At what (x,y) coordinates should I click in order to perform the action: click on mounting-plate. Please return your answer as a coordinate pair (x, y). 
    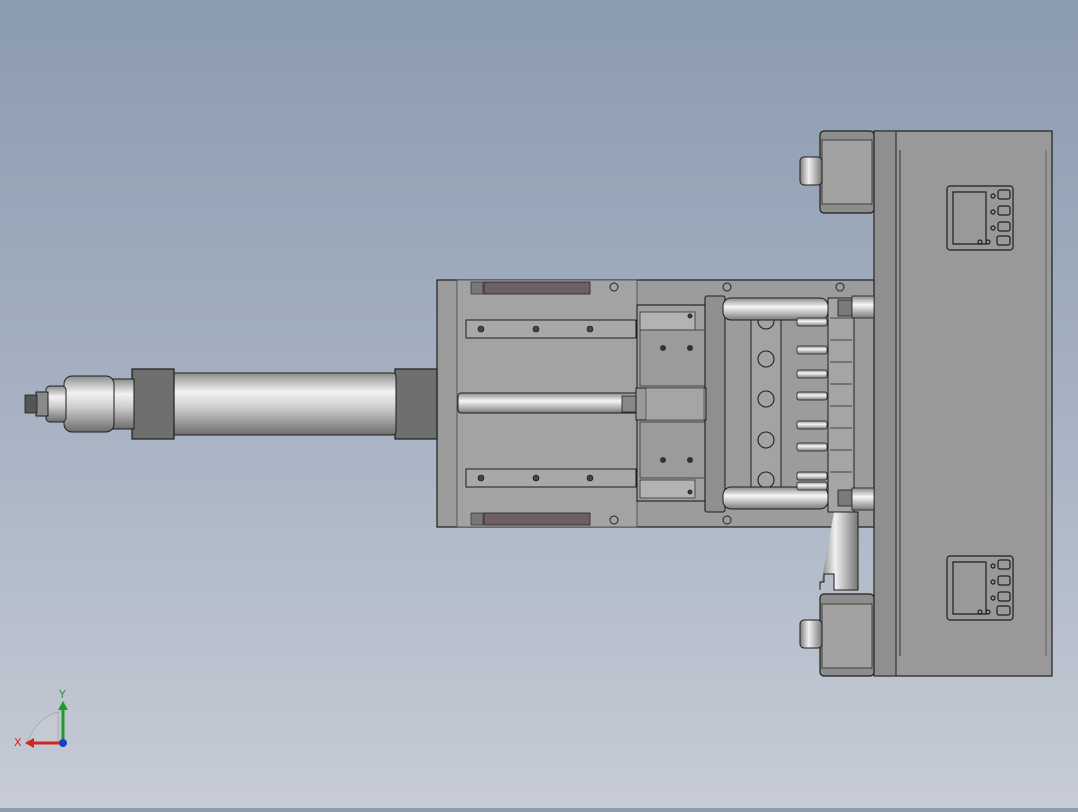
    Looking at the image, I should click on (963, 403).